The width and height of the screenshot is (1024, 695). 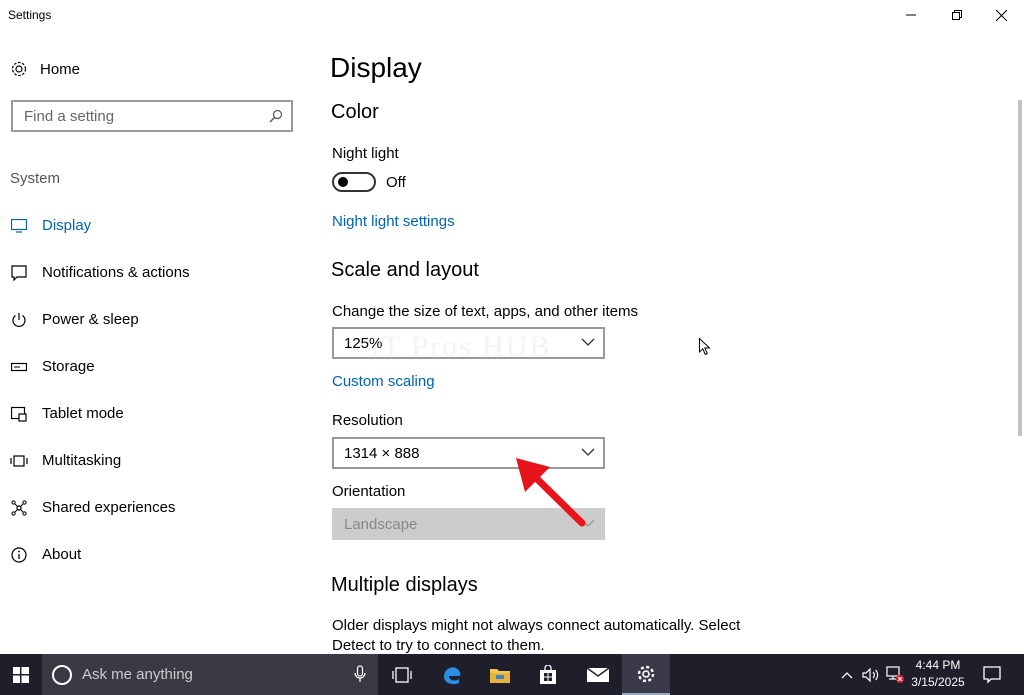 I want to click on search-box, so click(x=152, y=116).